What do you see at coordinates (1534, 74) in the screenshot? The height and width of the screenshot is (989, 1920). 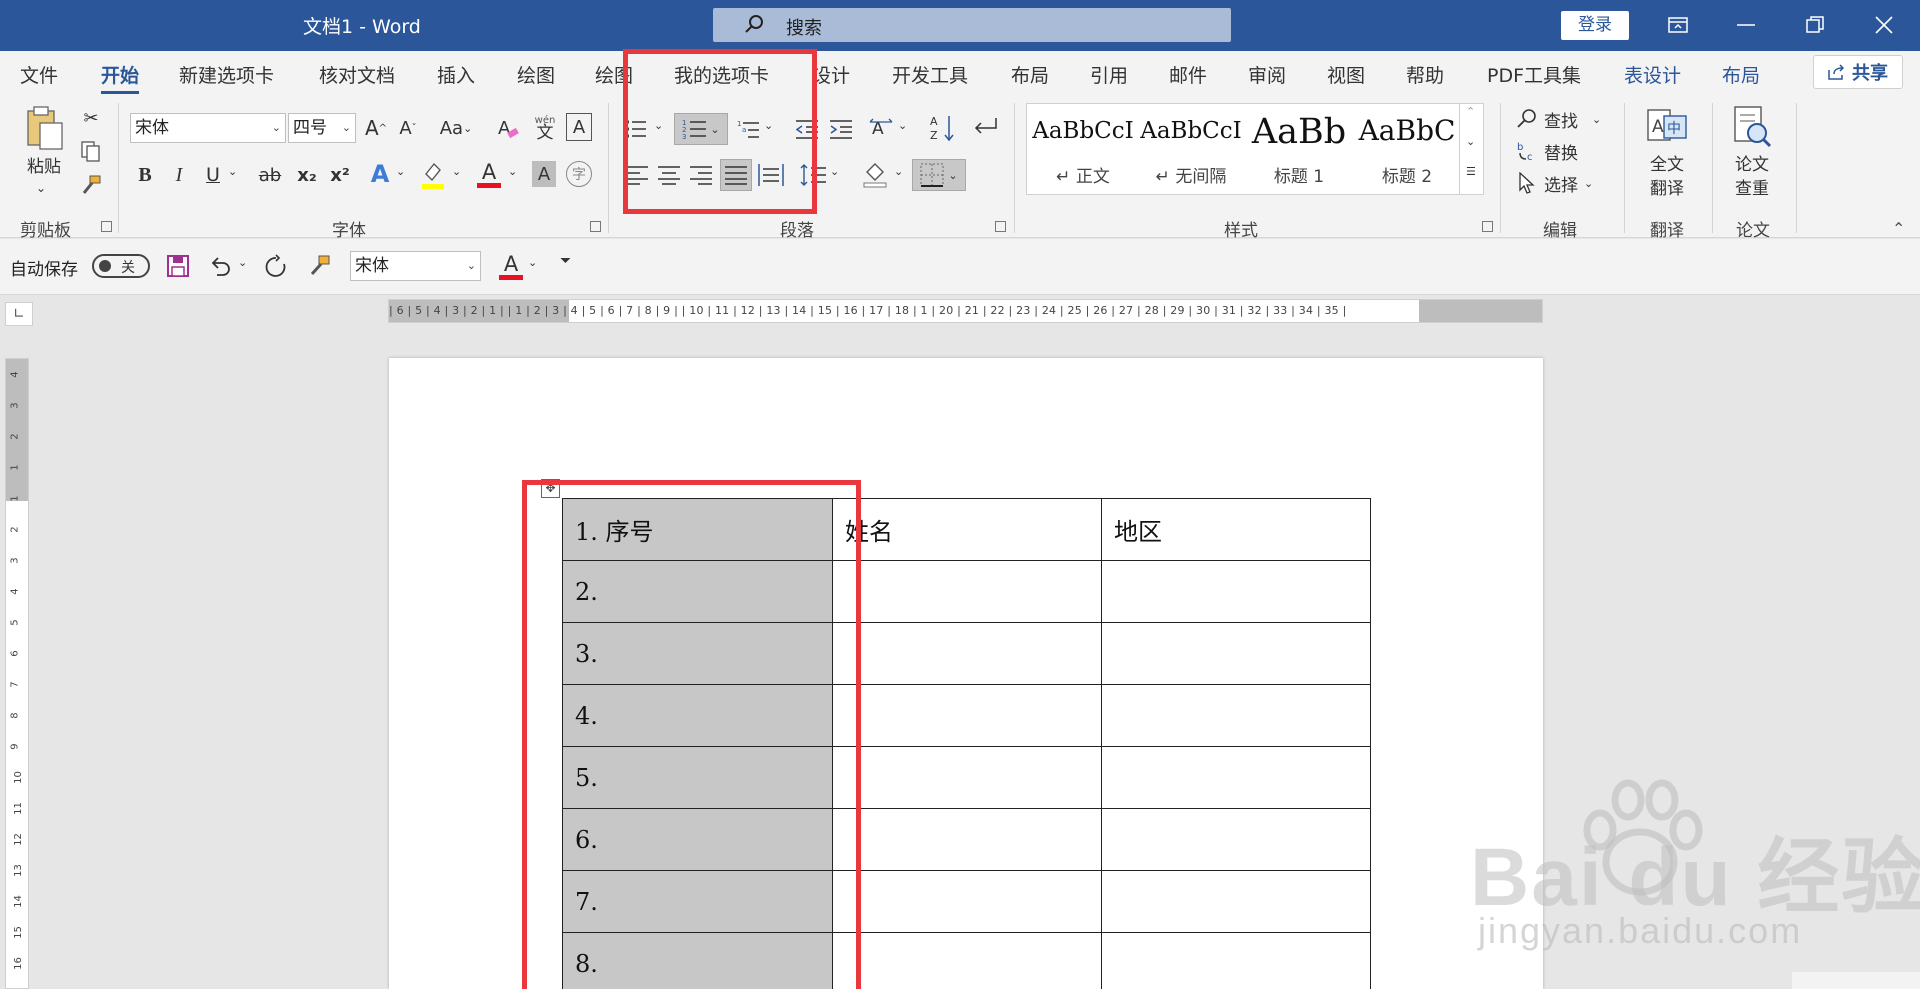 I see `tab-pdf-tools: PDF工具集` at bounding box center [1534, 74].